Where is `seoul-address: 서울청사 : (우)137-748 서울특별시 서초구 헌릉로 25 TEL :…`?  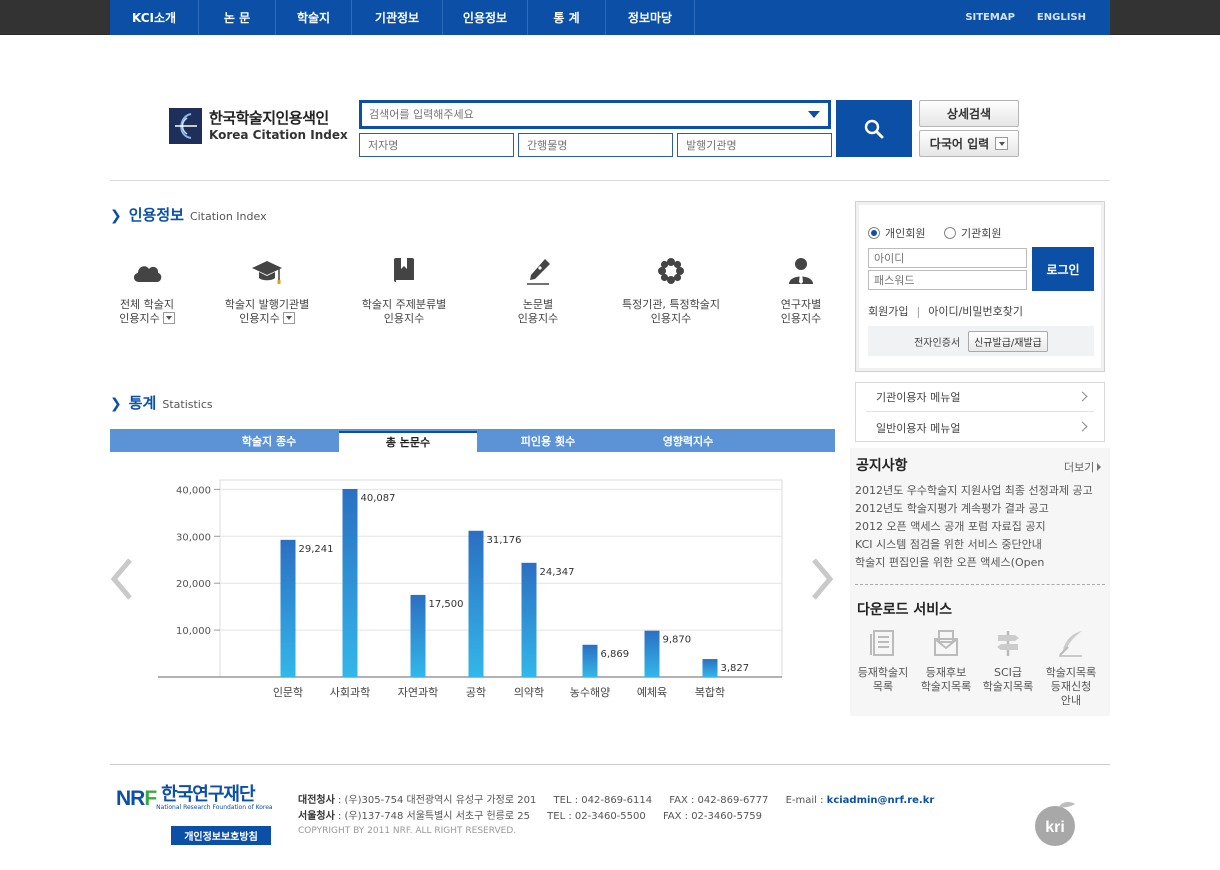 seoul-address: 서울청사 : (우)137-748 서울특별시 서초구 헌릉로 25 TEL :… is located at coordinates (530, 814).